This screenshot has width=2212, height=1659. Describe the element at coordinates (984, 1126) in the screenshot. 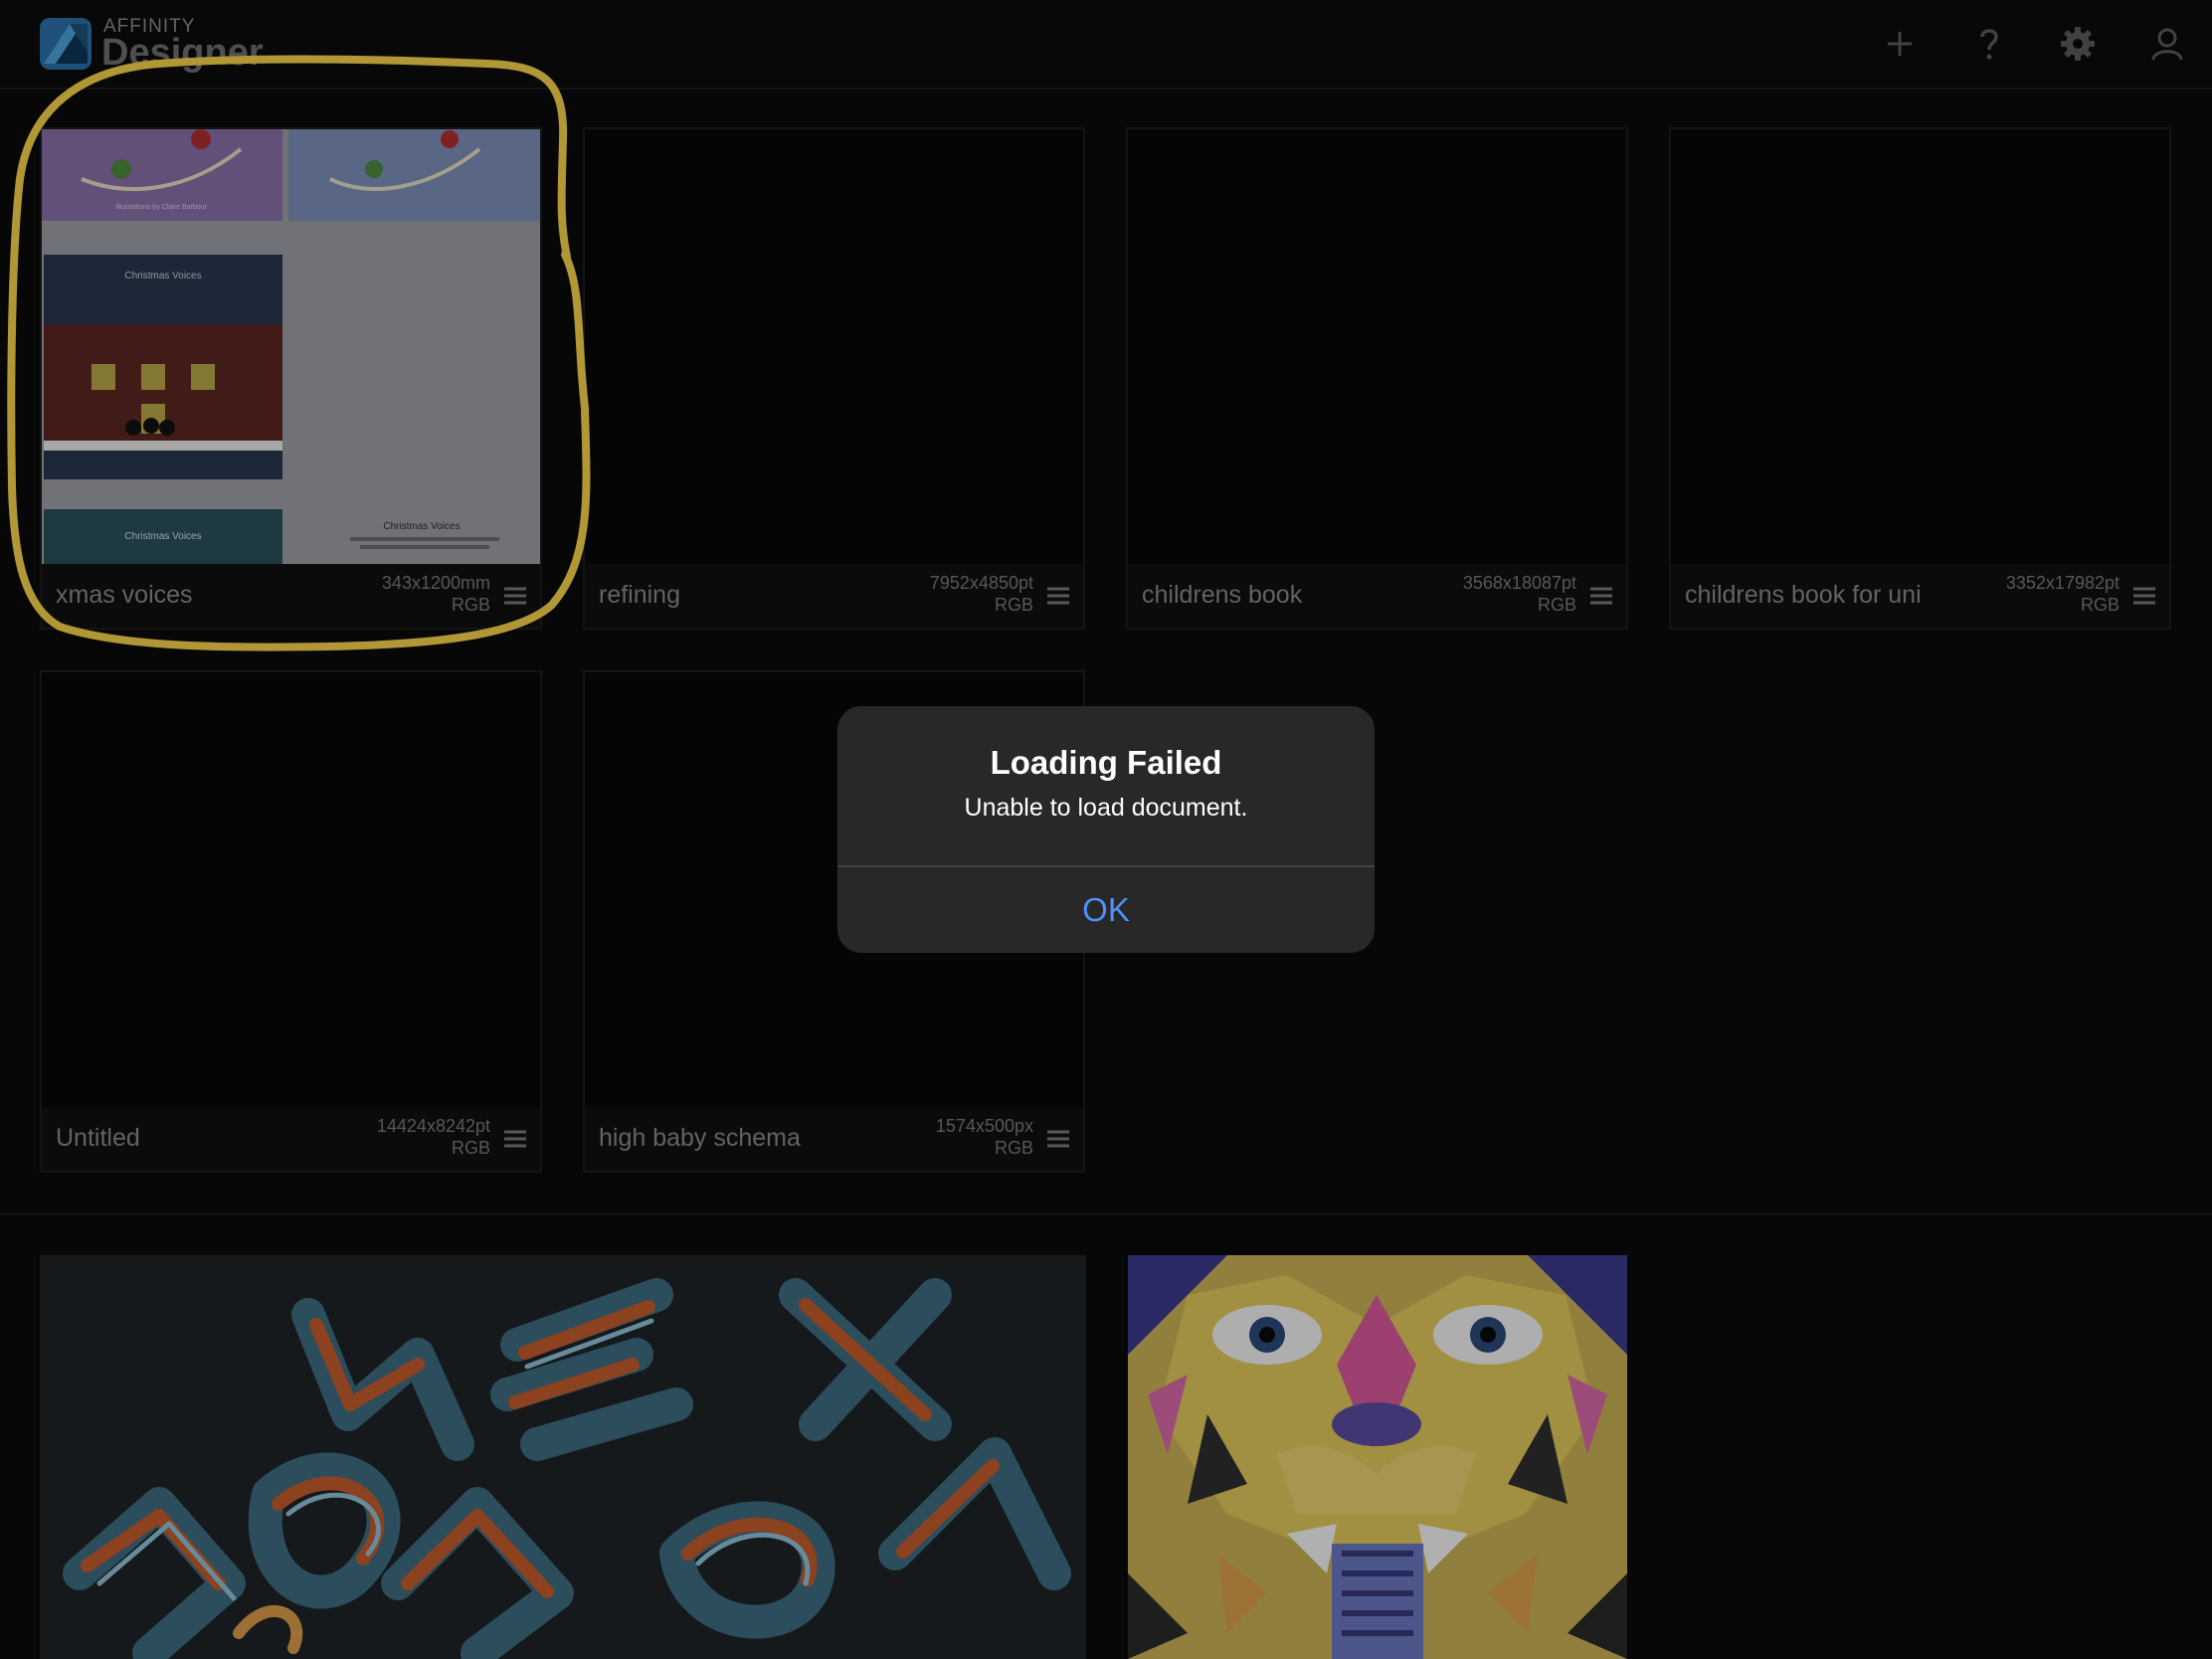

I see `document-size: 1574x500px` at that location.